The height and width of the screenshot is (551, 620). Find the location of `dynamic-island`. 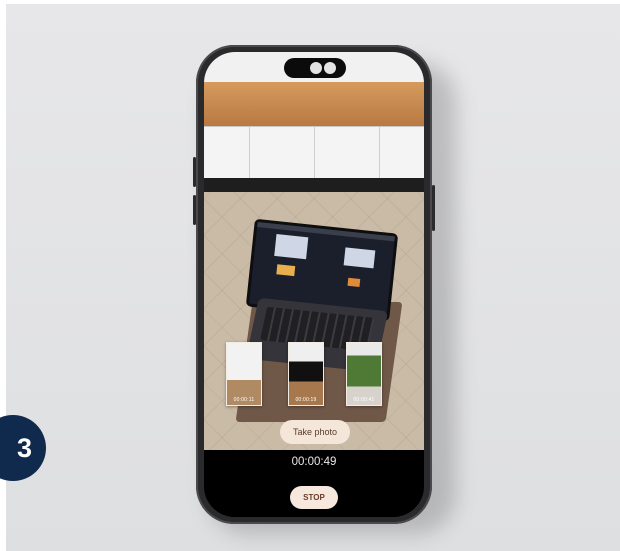

dynamic-island is located at coordinates (315, 68).